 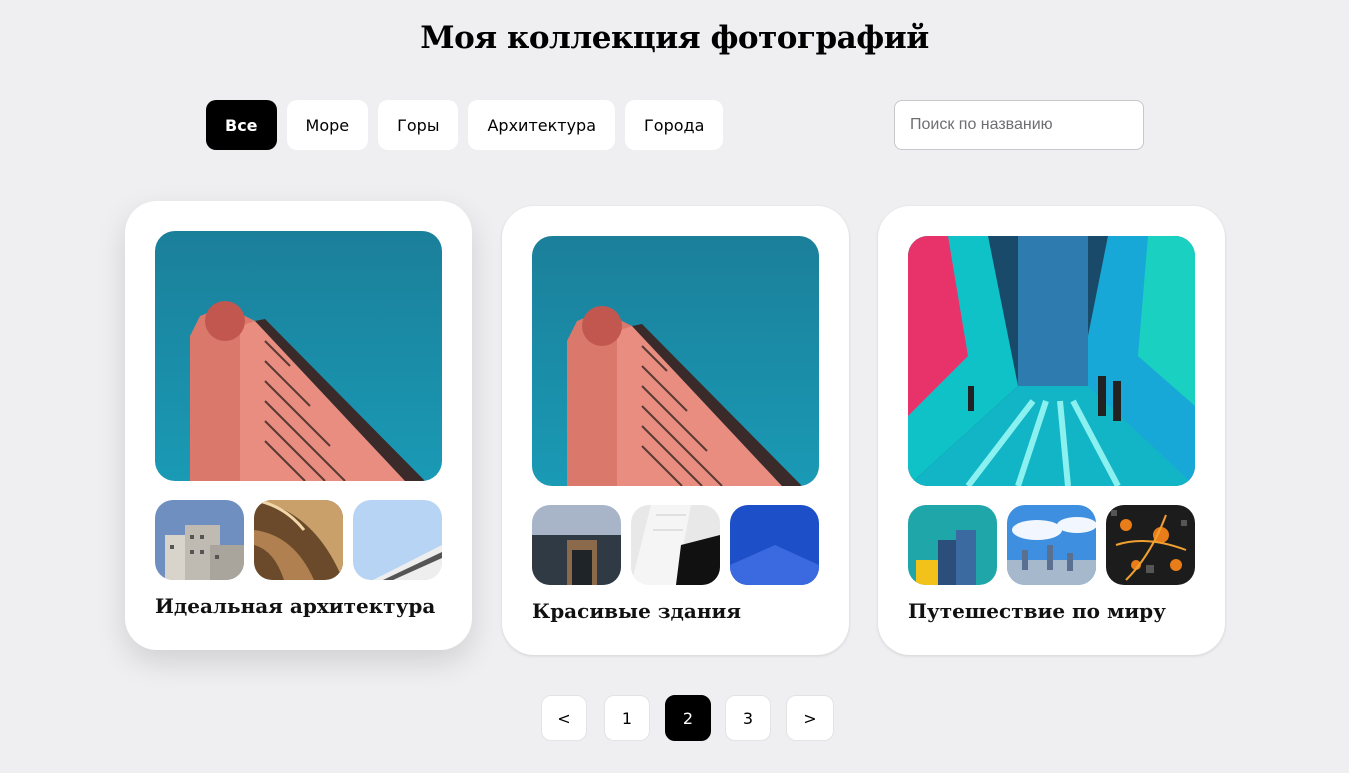 What do you see at coordinates (637, 611) in the screenshot?
I see `card-title: Красивые здания` at bounding box center [637, 611].